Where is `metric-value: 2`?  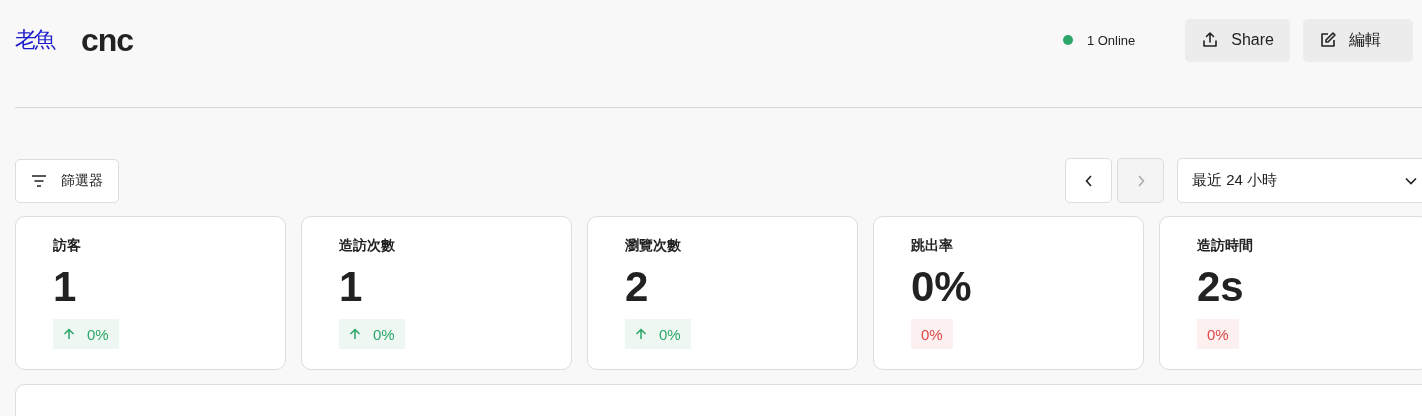 metric-value: 2 is located at coordinates (637, 287).